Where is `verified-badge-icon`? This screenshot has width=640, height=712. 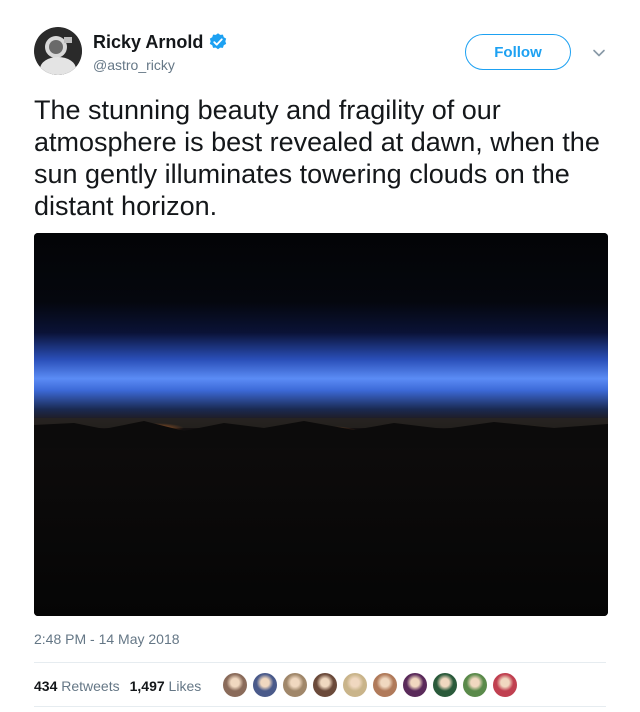
verified-badge-icon is located at coordinates (218, 41).